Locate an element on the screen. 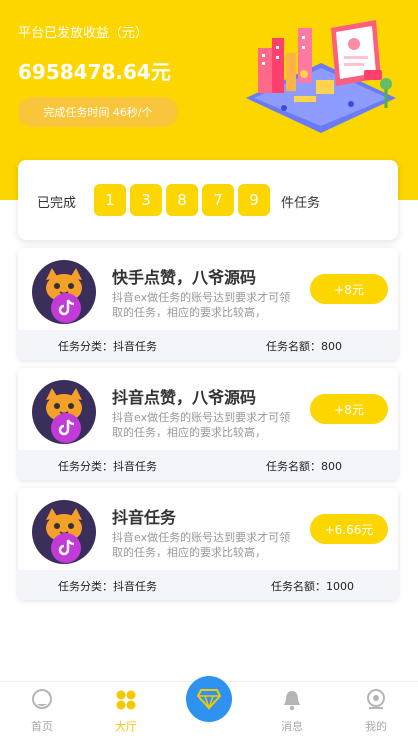  count-digit: 1 is located at coordinates (110, 200).